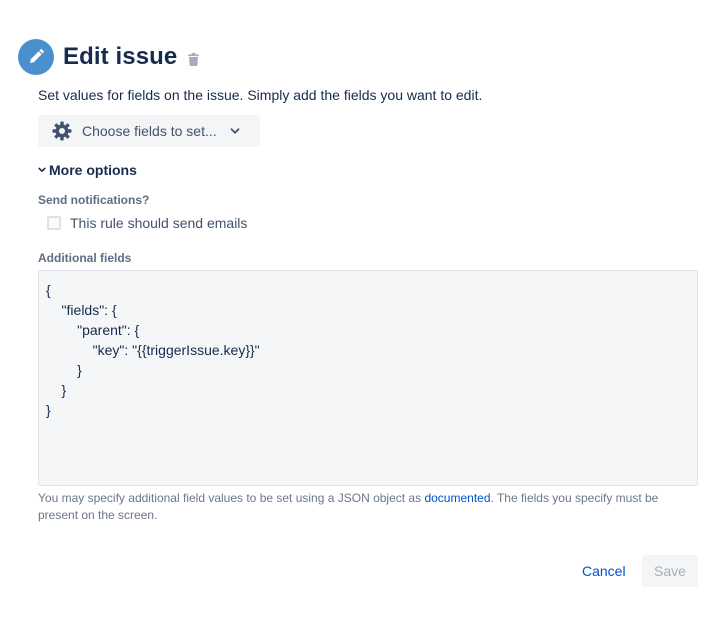  What do you see at coordinates (94, 200) in the screenshot?
I see `send-notifications-label: Send notifications?` at bounding box center [94, 200].